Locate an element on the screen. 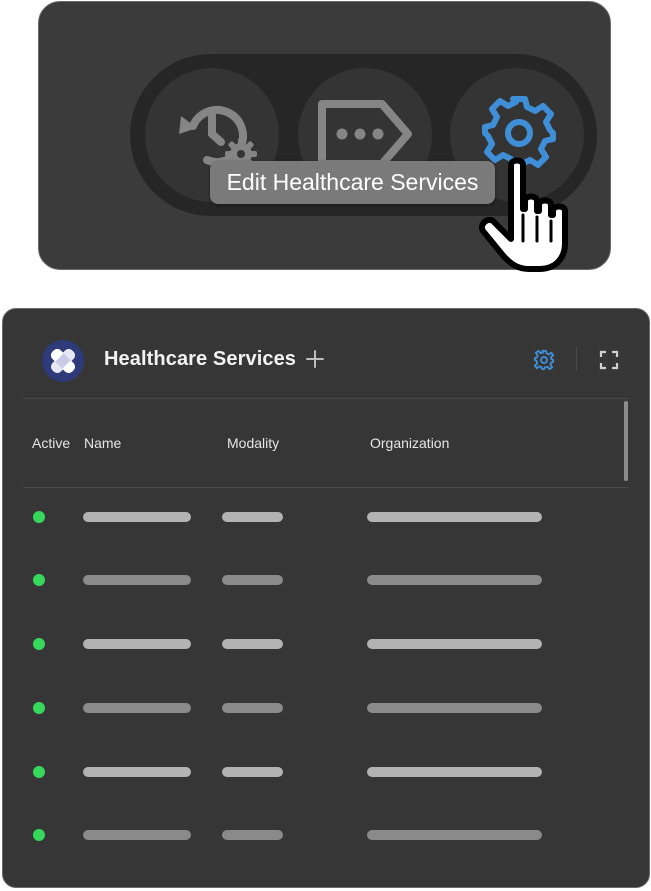 This screenshot has height=891, width=651. healthcare-services-logo is located at coordinates (63, 361).